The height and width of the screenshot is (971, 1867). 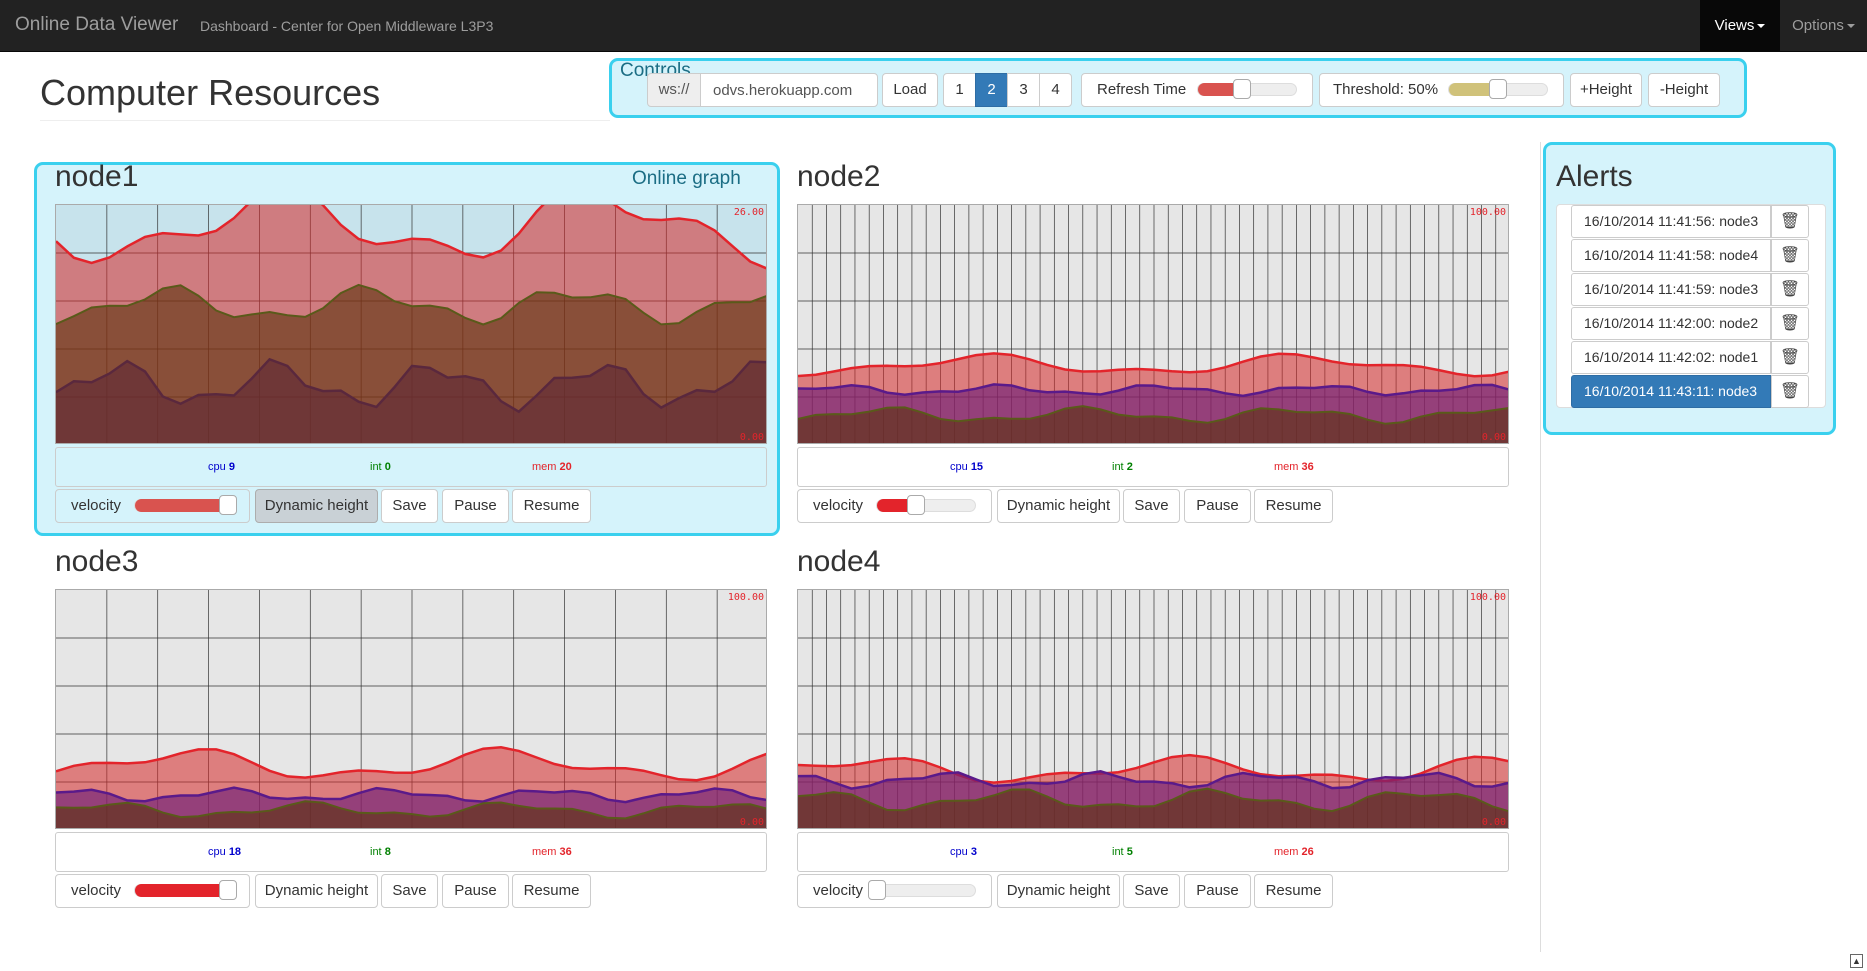 What do you see at coordinates (1671, 255) in the screenshot?
I see `alert-item: 16/10/2014 11:41:58: node4` at bounding box center [1671, 255].